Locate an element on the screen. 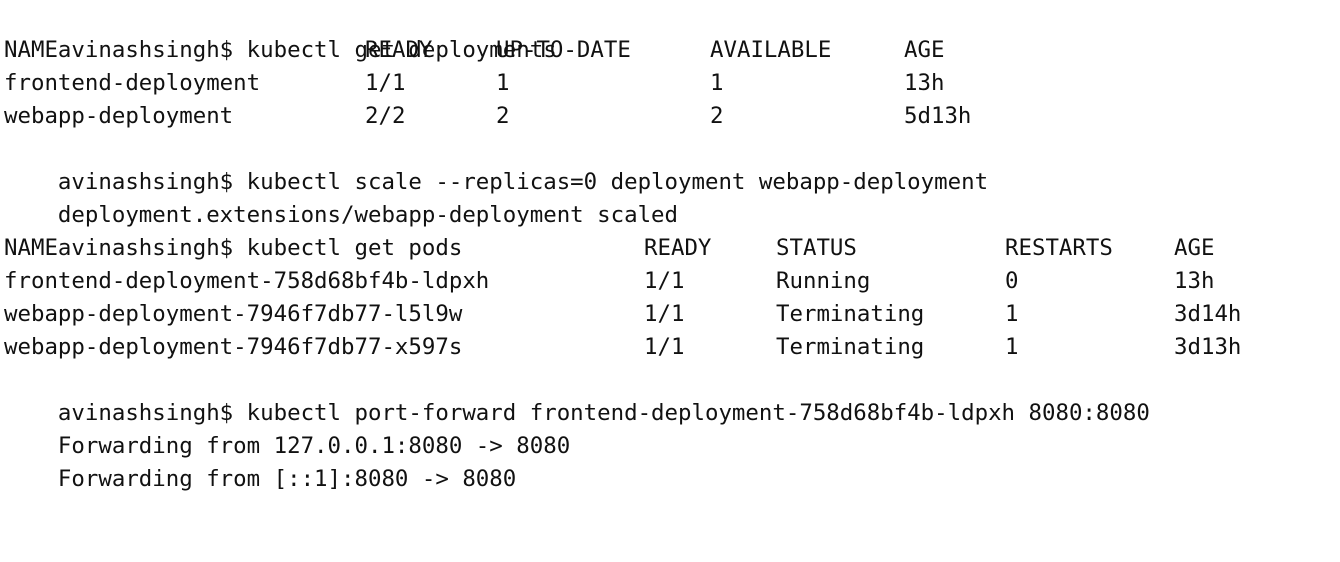  table-header: NAME READY STATUS RESTARTS AGE is located at coordinates (672, 248).